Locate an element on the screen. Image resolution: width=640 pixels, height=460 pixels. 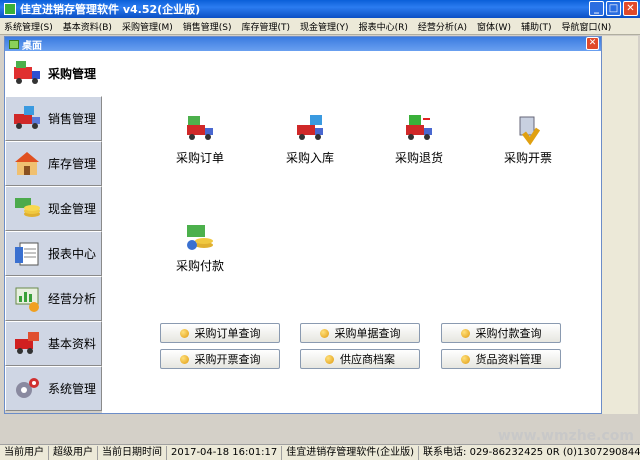
desktop-titlebar: 桌面 ✕ is located at coordinates (303, 44).